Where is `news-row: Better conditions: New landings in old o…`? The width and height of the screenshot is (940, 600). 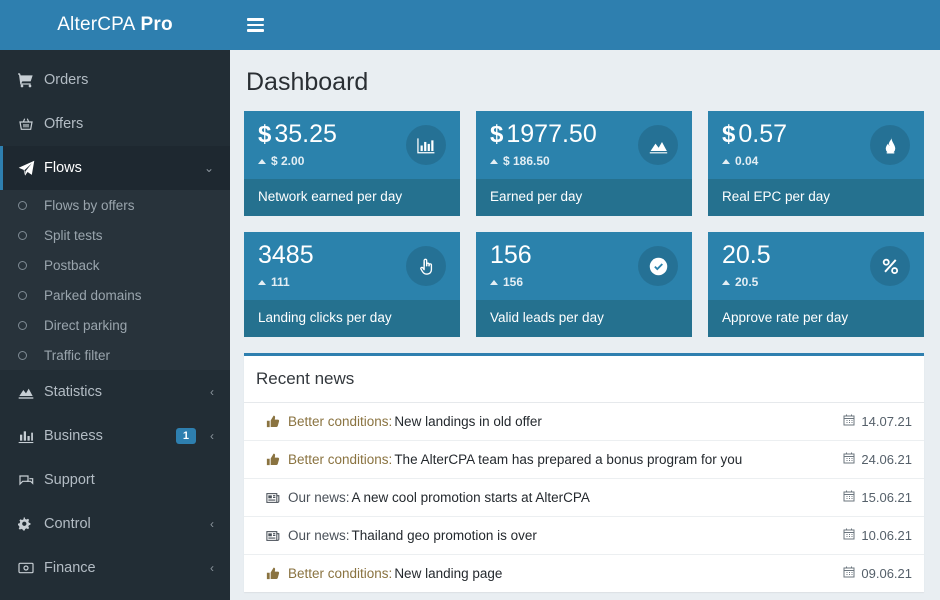
news-row: Better conditions: New landings in old o… is located at coordinates (584, 422).